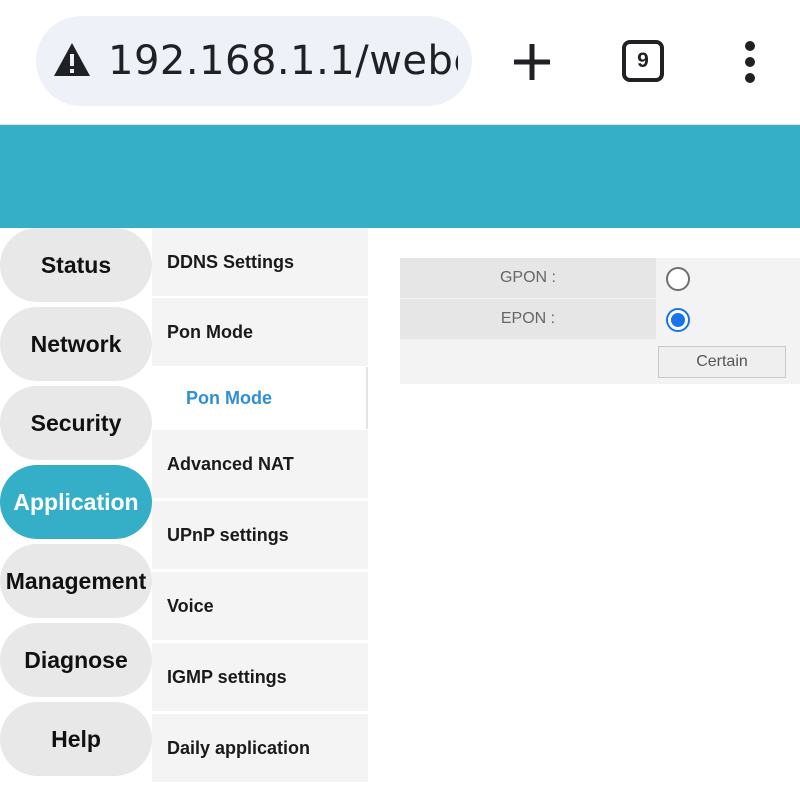 The height and width of the screenshot is (800, 800). Describe the element at coordinates (528, 278) in the screenshot. I see `gpon-label: GPON :` at that location.